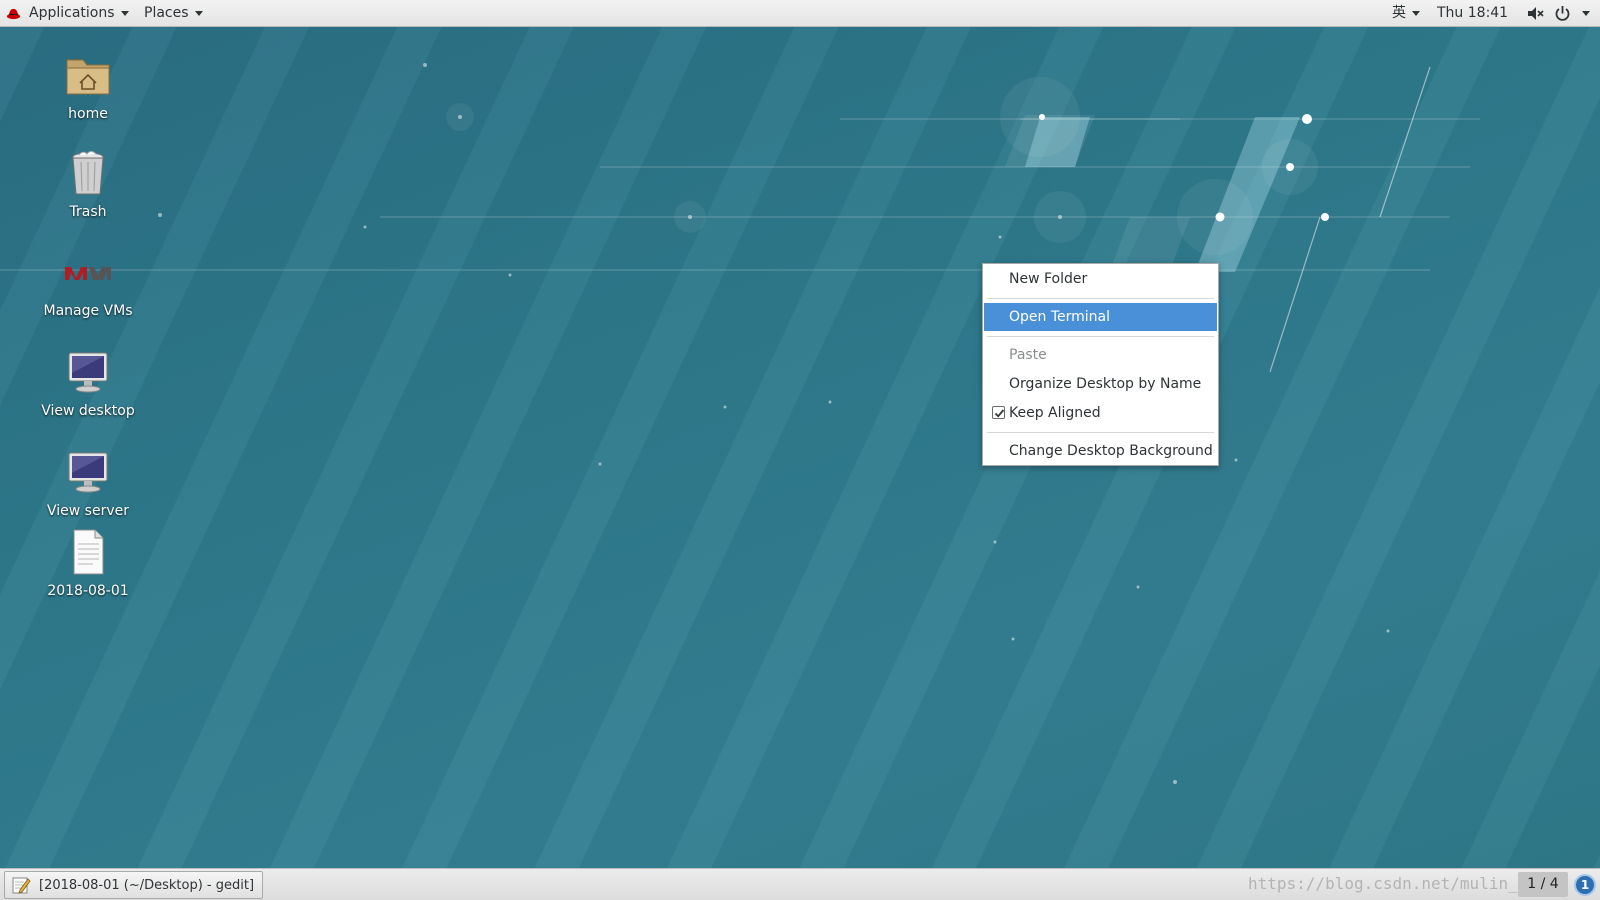  Describe the element at coordinates (166, 13) in the screenshot. I see `places-label: Places` at that location.